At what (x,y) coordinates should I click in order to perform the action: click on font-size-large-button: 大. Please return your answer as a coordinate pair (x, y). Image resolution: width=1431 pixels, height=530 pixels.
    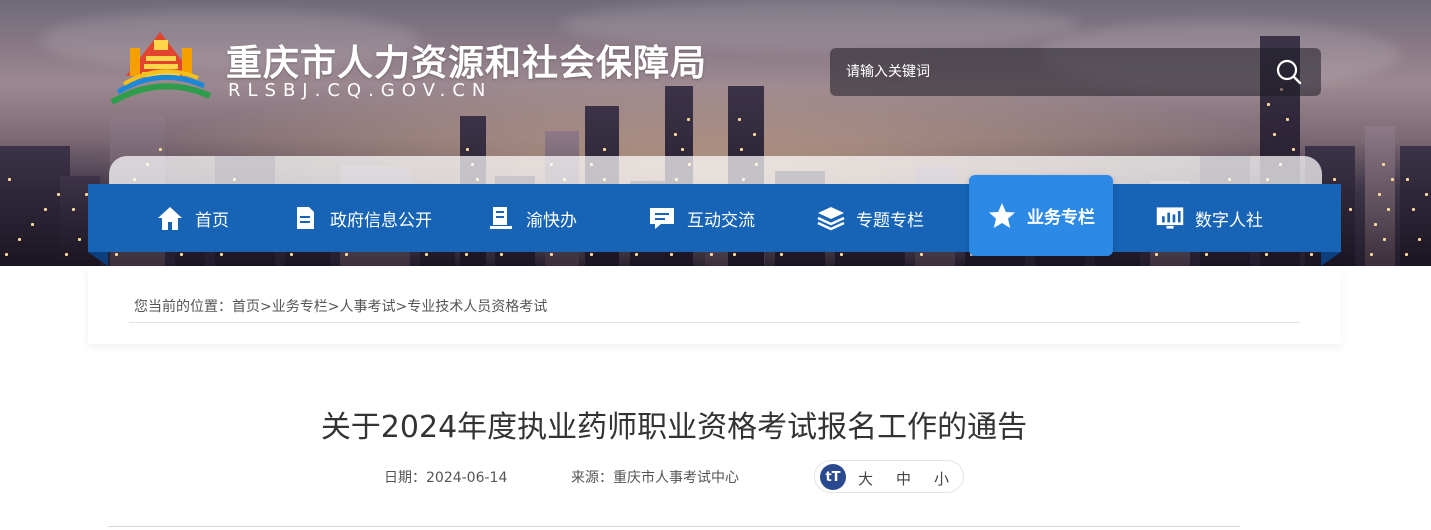
    Looking at the image, I should click on (865, 478).